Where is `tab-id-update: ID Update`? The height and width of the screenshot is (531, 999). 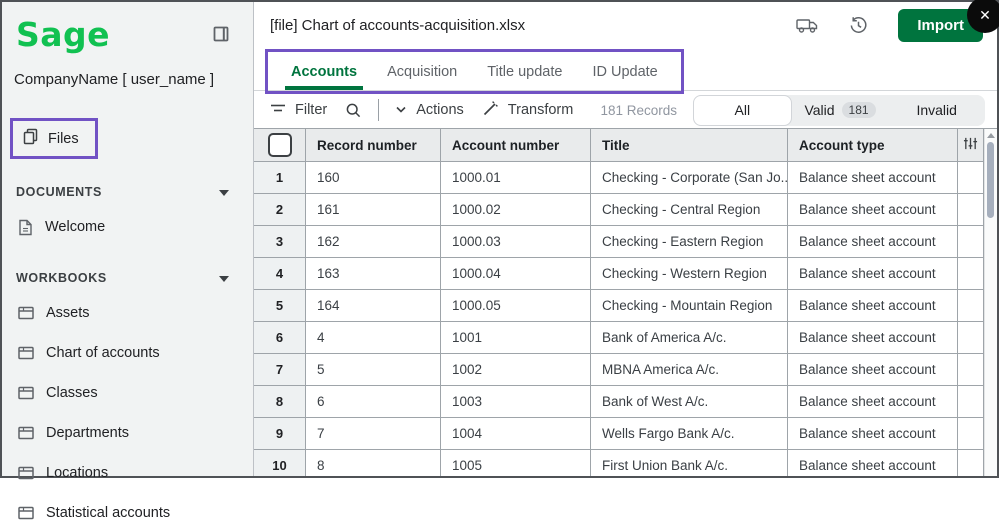 tab-id-update: ID Update is located at coordinates (624, 71).